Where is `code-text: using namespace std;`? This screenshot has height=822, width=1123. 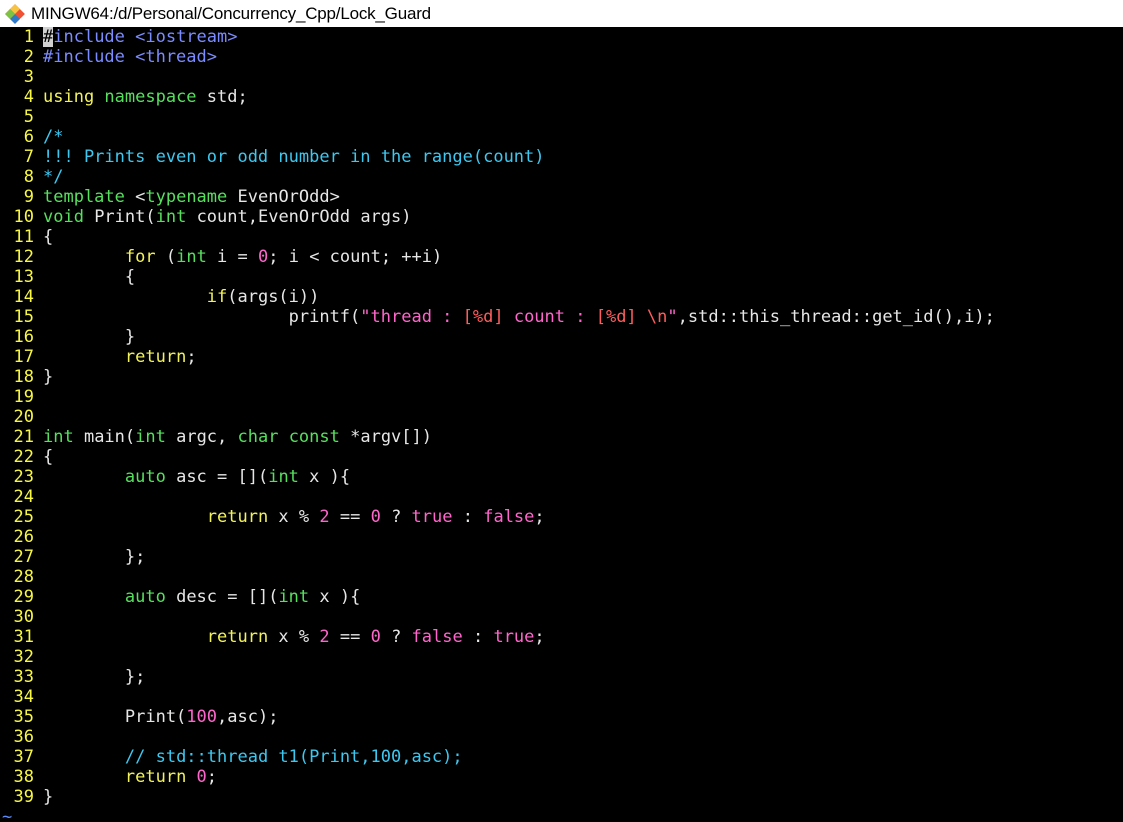
code-text: using namespace std; is located at coordinates (145, 97).